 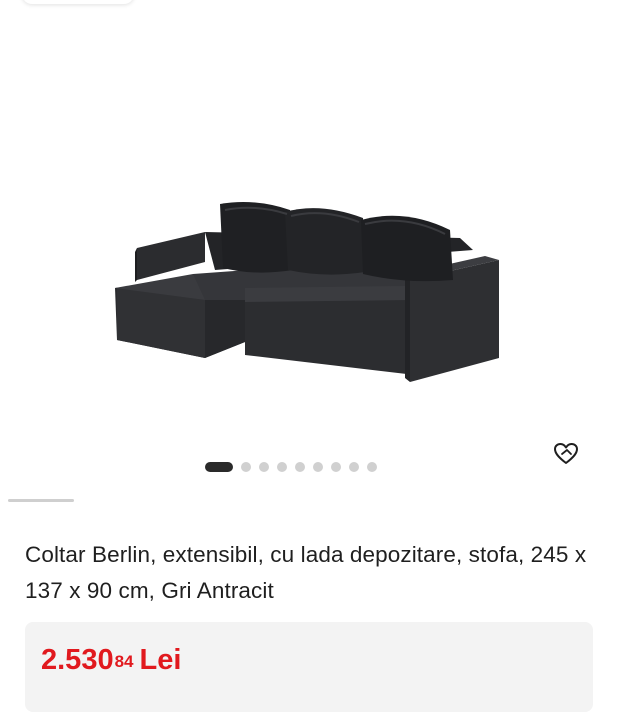 I want to click on price-integer: 2.530, so click(x=77, y=660).